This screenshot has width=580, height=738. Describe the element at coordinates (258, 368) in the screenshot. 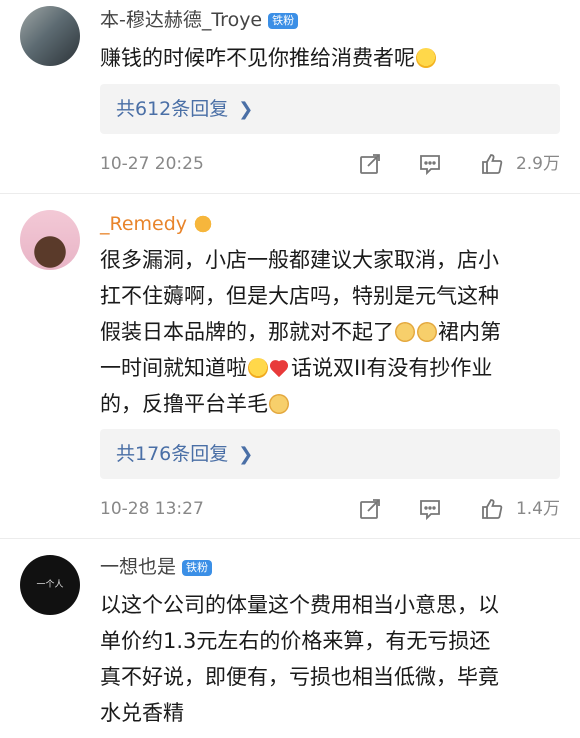

I see `laughing-face-icon` at that location.